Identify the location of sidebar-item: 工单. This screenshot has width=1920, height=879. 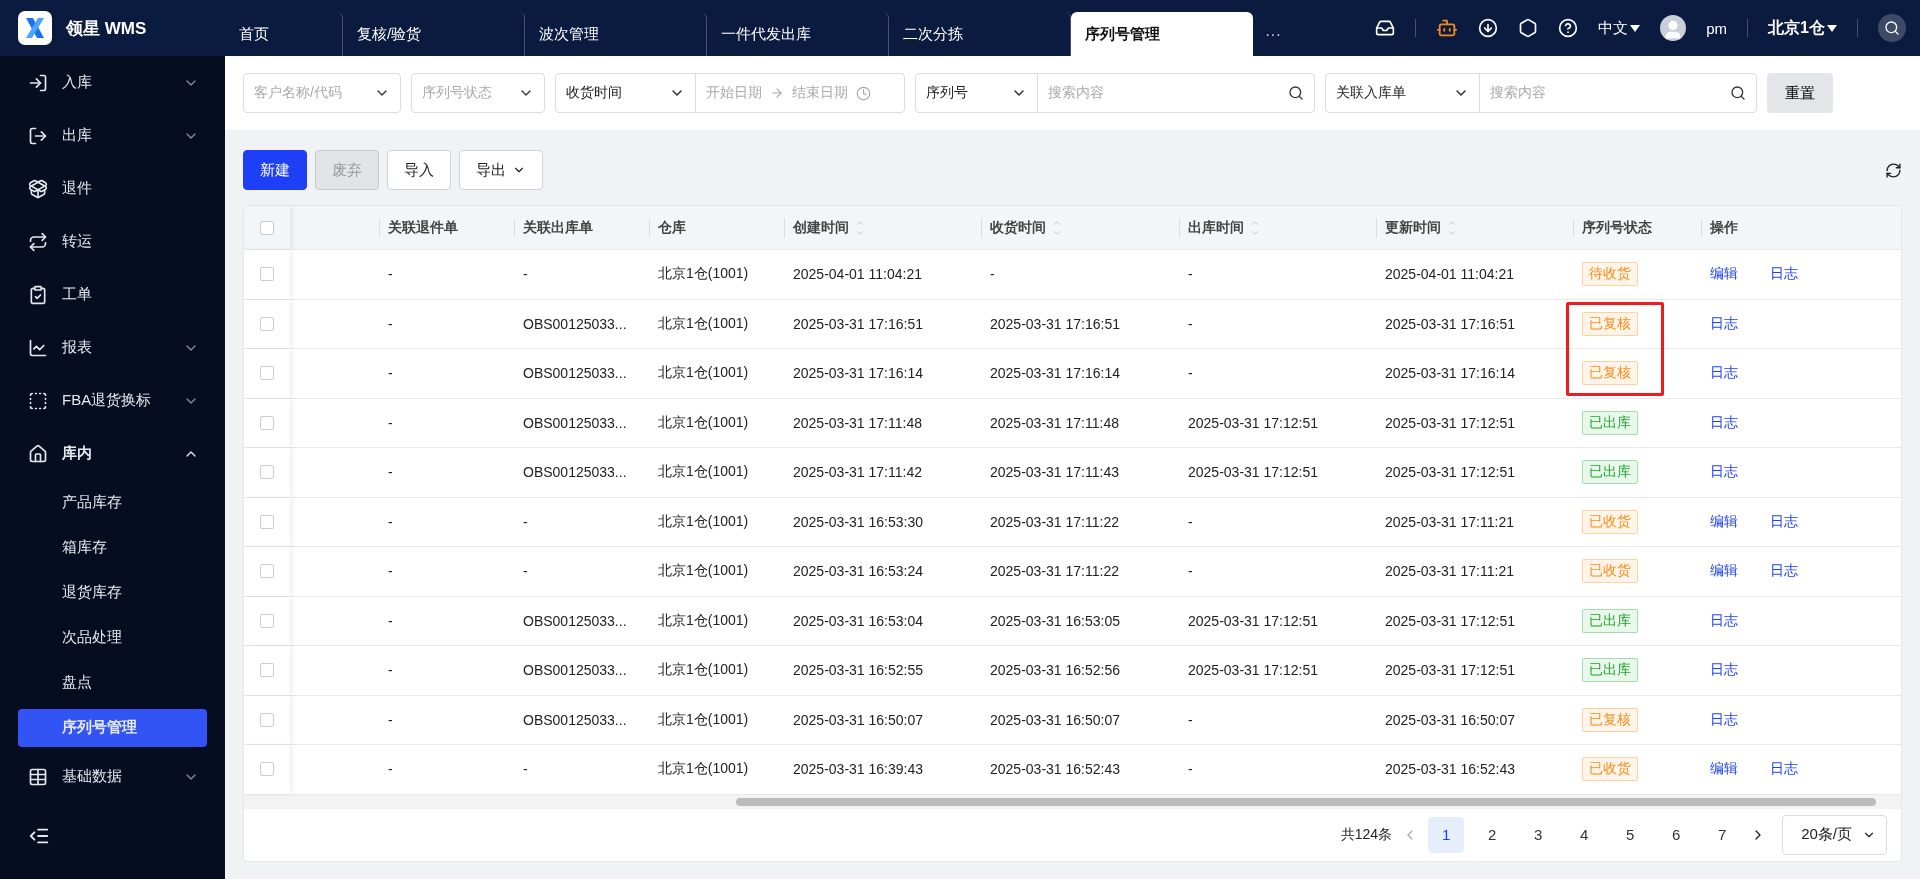
(112, 294).